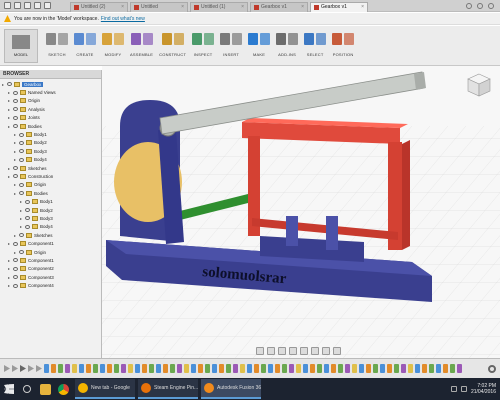  Describe the element at coordinates (27, 389) in the screenshot. I see `search-icon` at that location.